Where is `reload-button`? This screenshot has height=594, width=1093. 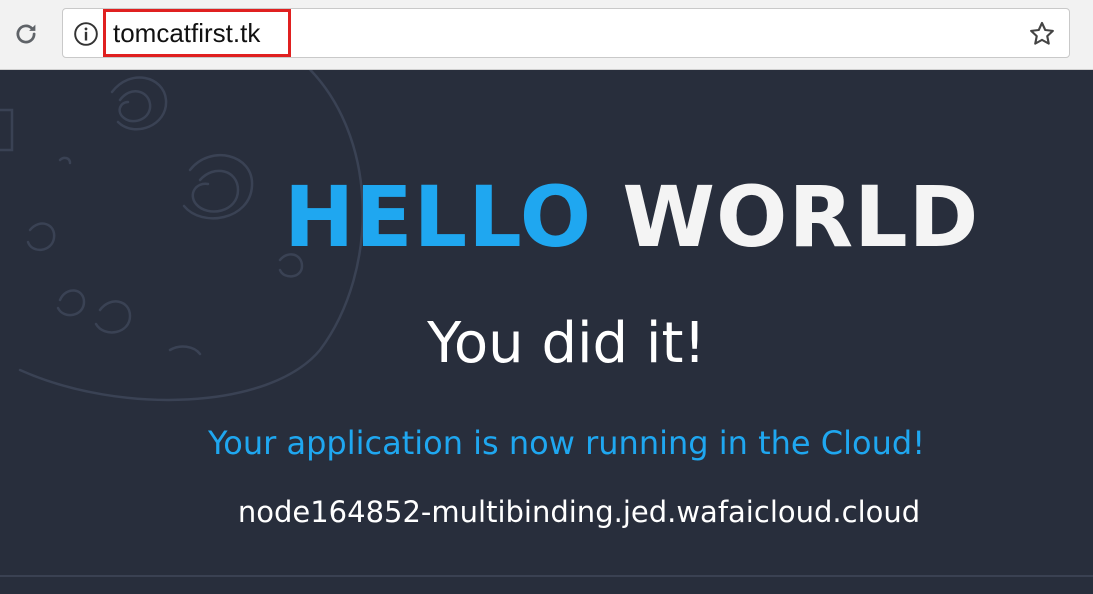 reload-button is located at coordinates (26, 34).